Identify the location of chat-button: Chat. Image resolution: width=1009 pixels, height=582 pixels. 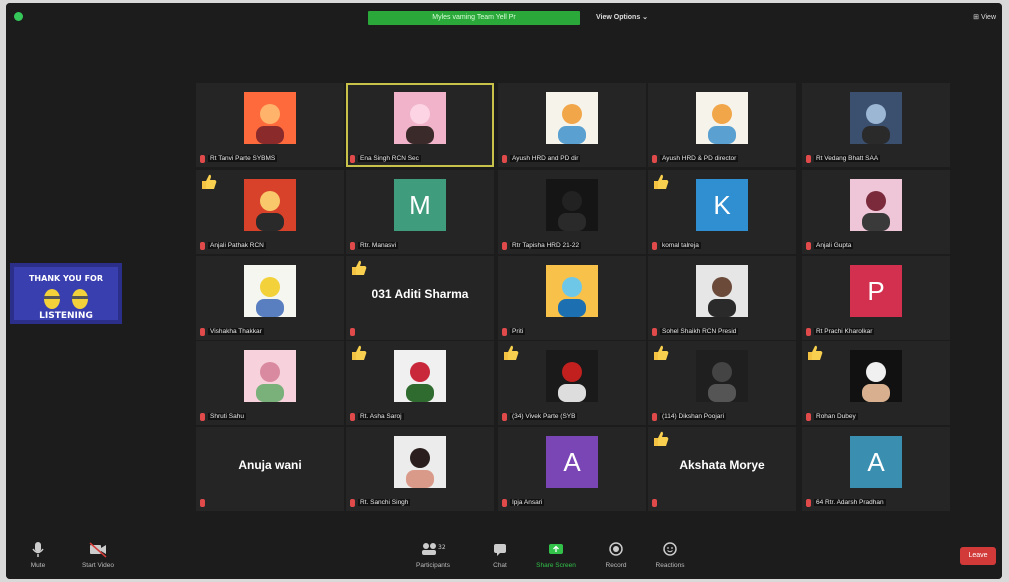
(500, 554).